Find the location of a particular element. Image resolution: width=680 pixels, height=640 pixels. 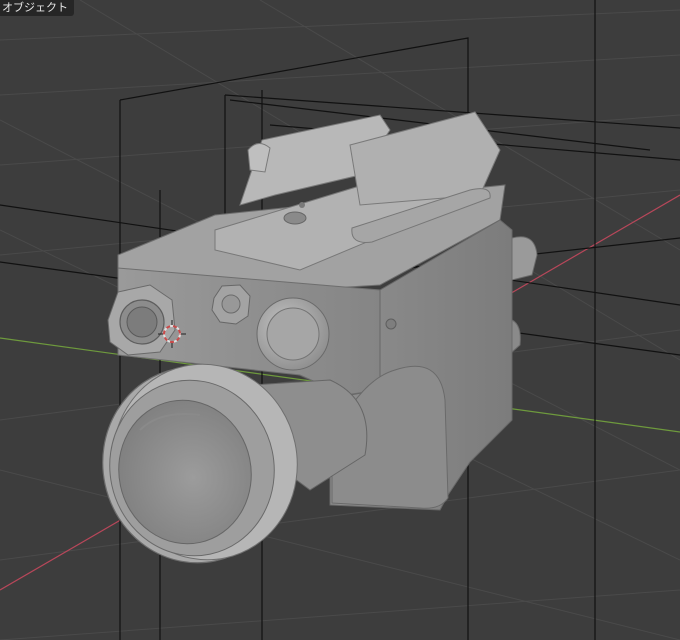

rail-hole is located at coordinates (295, 218).